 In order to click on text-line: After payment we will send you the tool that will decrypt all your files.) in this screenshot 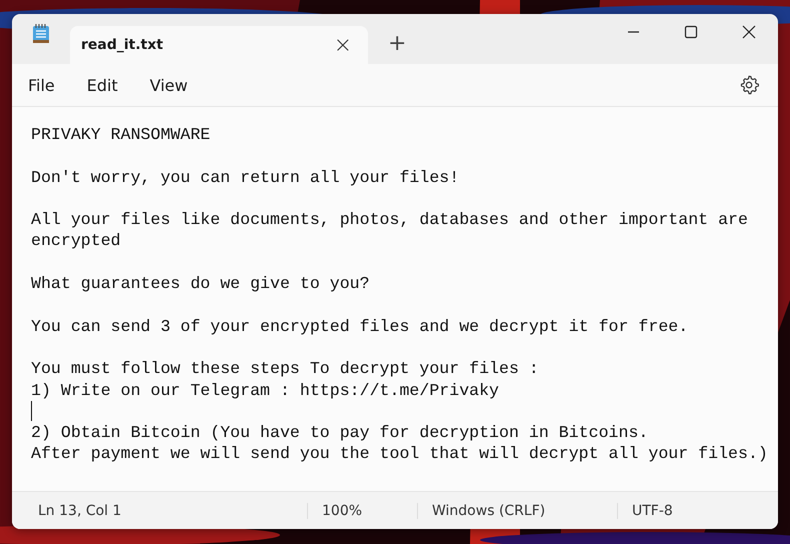, I will do `click(399, 454)`.